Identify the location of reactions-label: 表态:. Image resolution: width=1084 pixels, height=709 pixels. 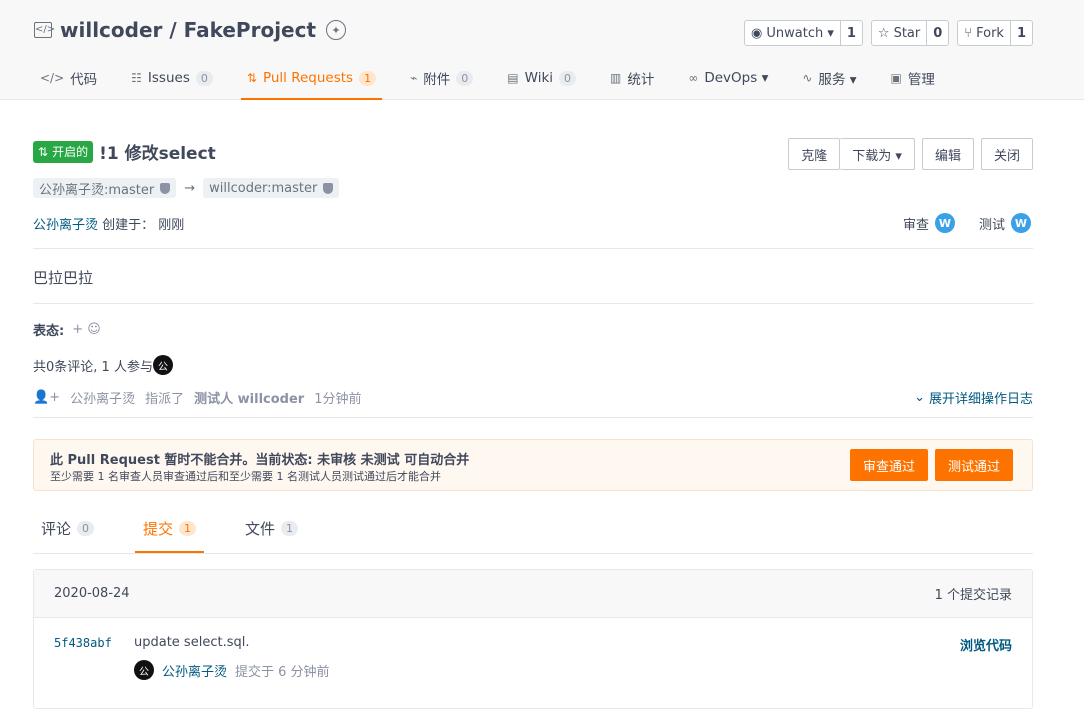
(49, 331).